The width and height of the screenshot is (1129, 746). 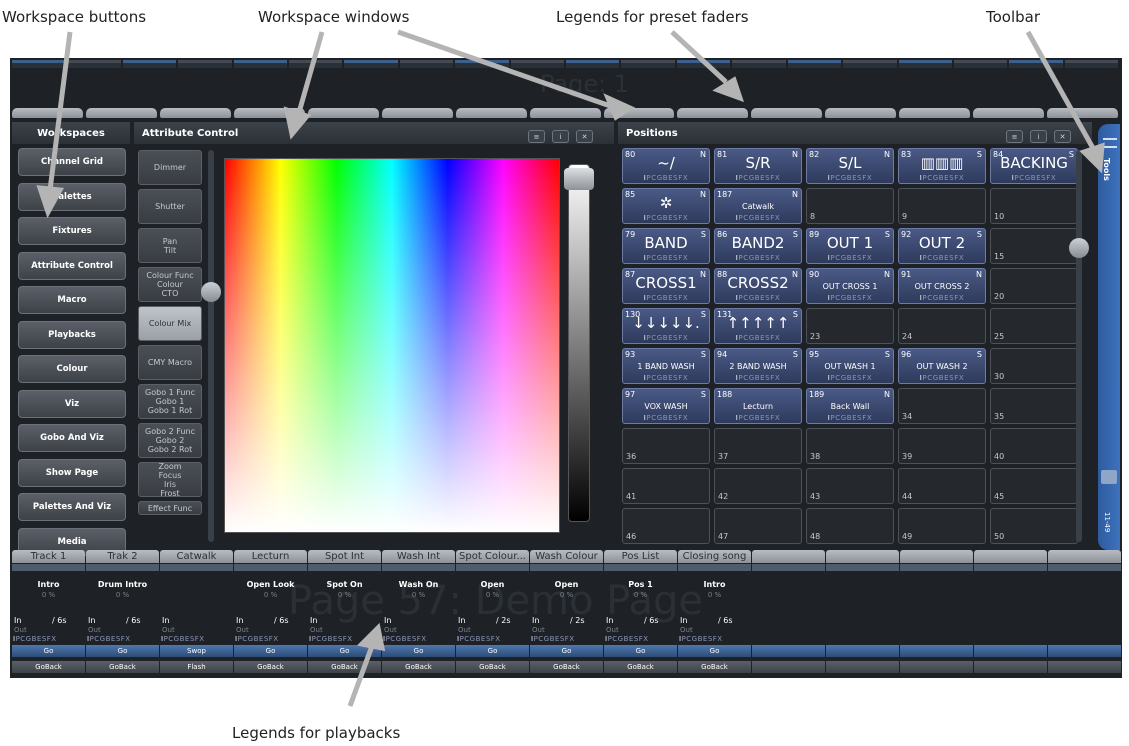 What do you see at coordinates (850, 286) in the screenshot?
I see `position-cell: 90 N OUT CROSS 1 IPCGBESFX` at bounding box center [850, 286].